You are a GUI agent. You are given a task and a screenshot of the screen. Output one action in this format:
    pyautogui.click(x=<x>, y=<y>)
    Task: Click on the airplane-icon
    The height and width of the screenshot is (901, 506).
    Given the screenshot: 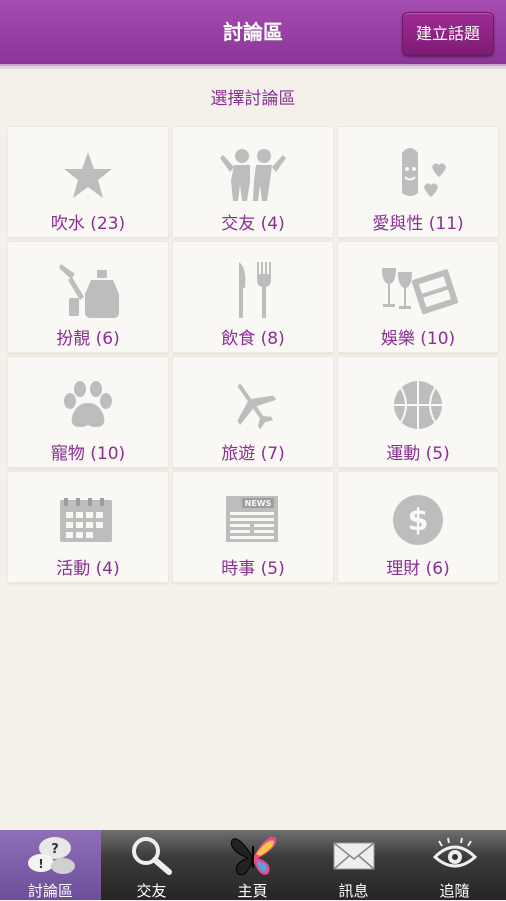 What is the action you would take?
    pyautogui.click(x=253, y=405)
    